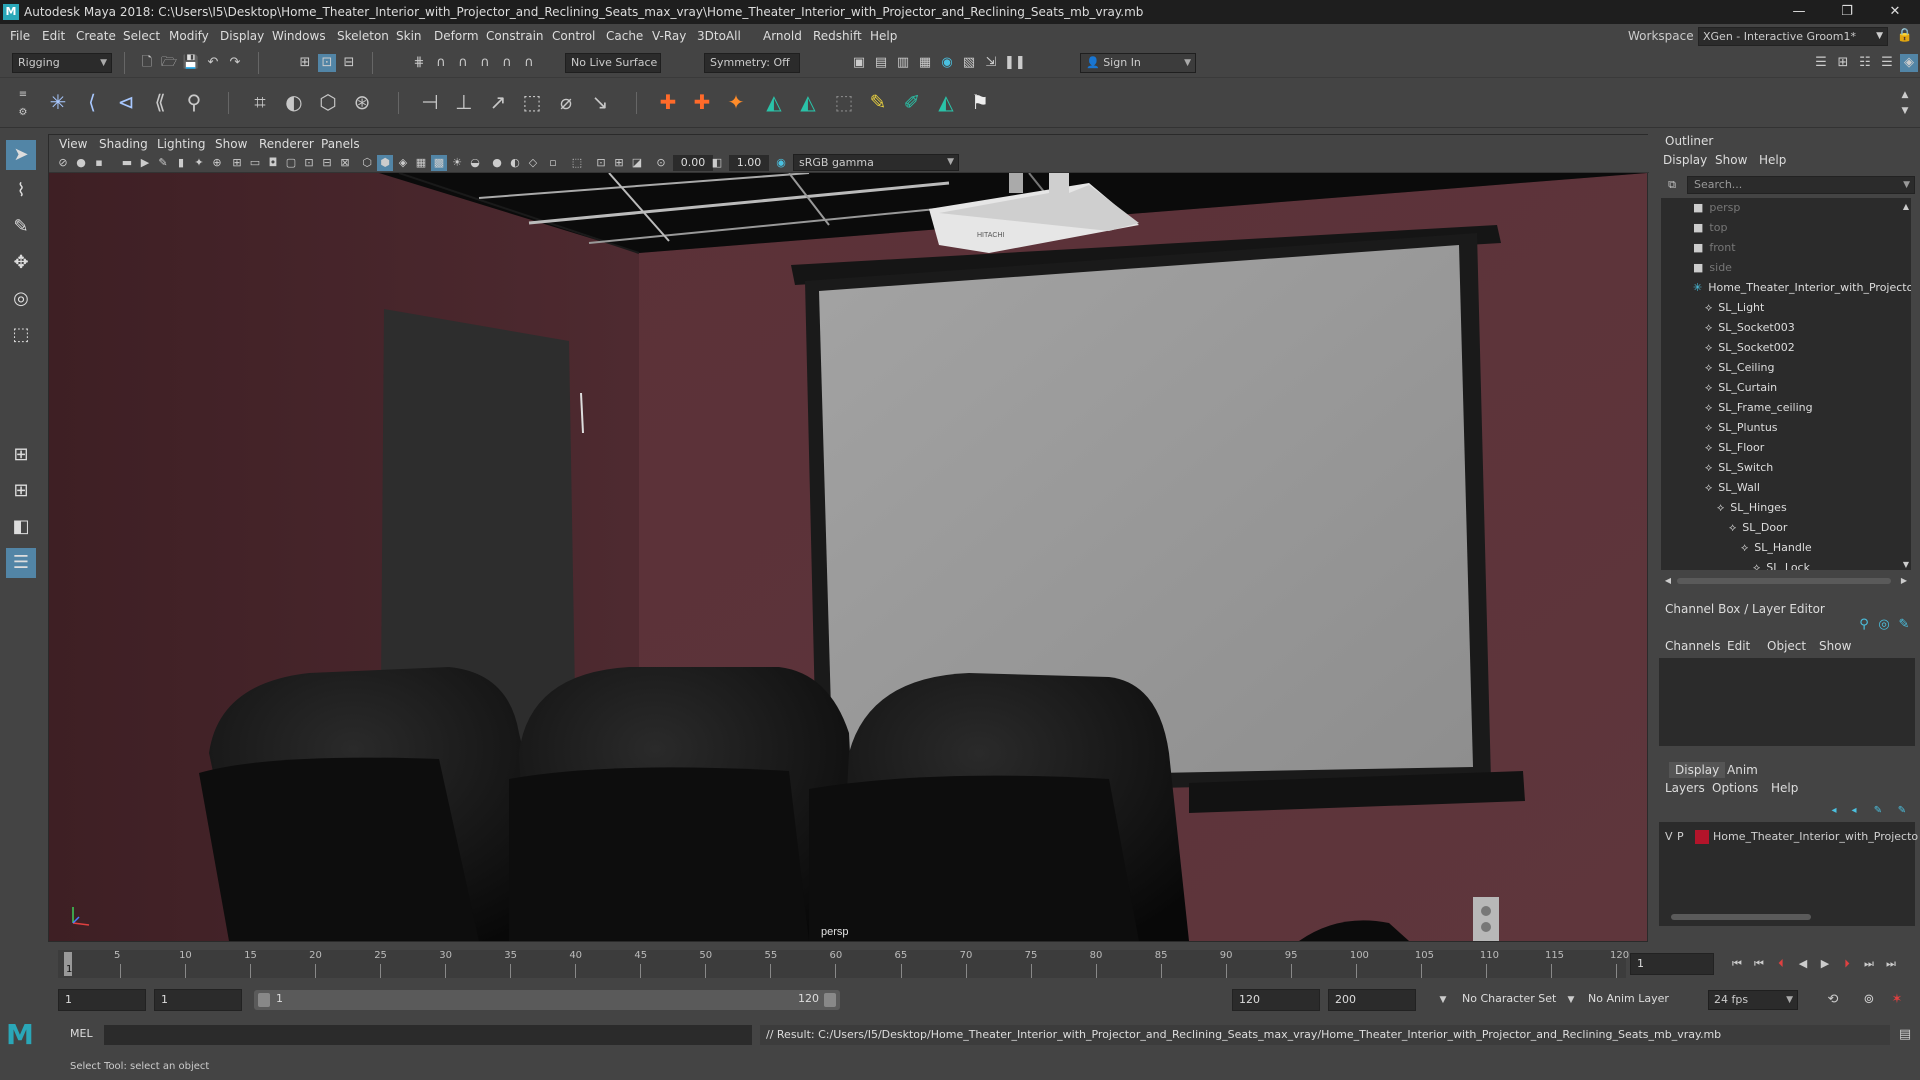  I want to click on sign-in-dropdown: 👤 Sign In ▼, so click(1138, 63).